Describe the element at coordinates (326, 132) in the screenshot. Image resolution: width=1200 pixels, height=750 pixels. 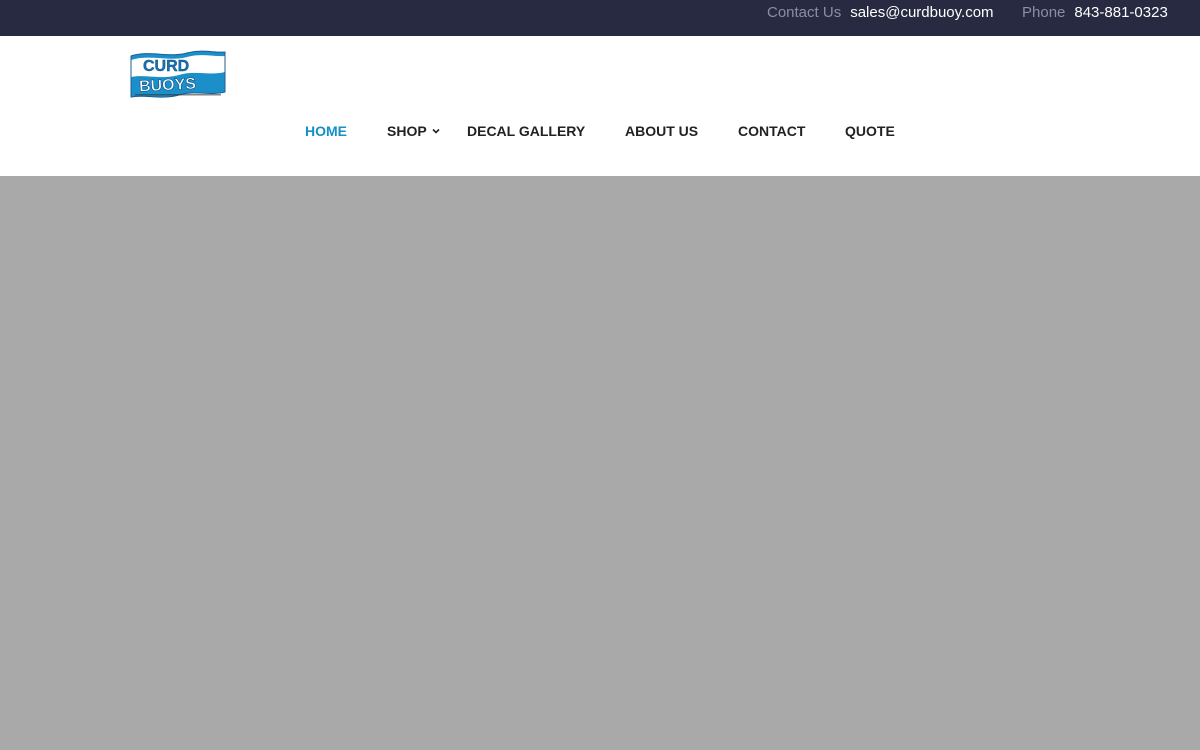
I see `nav-home: HOME` at that location.